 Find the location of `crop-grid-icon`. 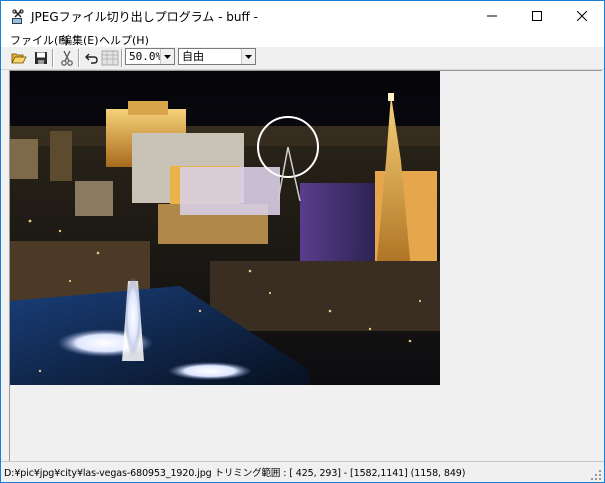

crop-grid-icon is located at coordinates (109, 57).